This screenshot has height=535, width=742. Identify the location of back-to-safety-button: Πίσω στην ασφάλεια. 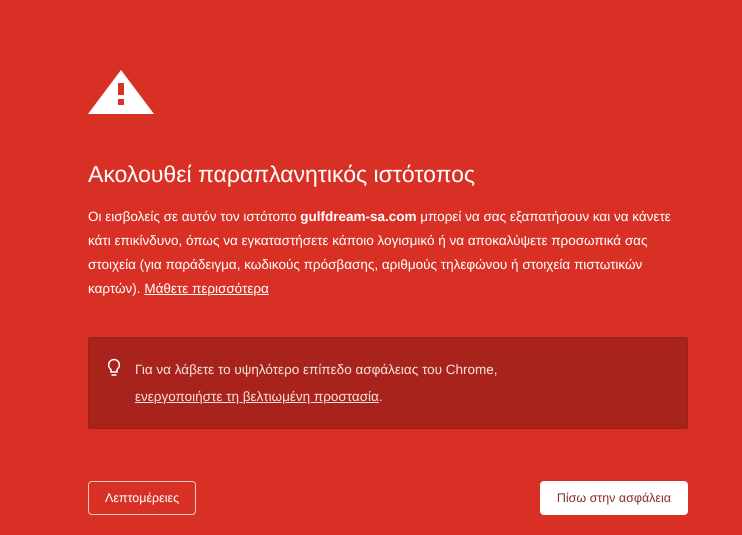
(614, 498).